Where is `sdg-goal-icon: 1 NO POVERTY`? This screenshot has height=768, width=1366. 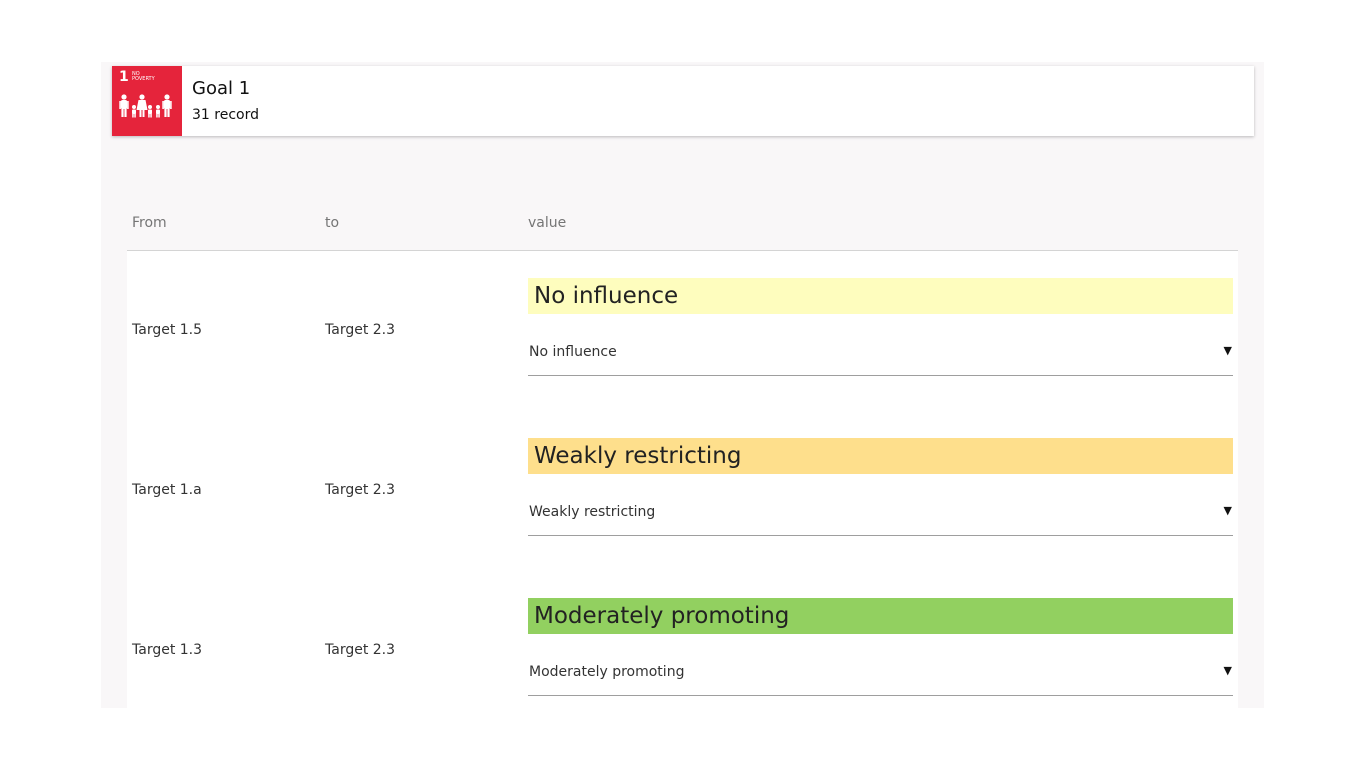
sdg-goal-icon: 1 NO POVERTY is located at coordinates (147, 101).